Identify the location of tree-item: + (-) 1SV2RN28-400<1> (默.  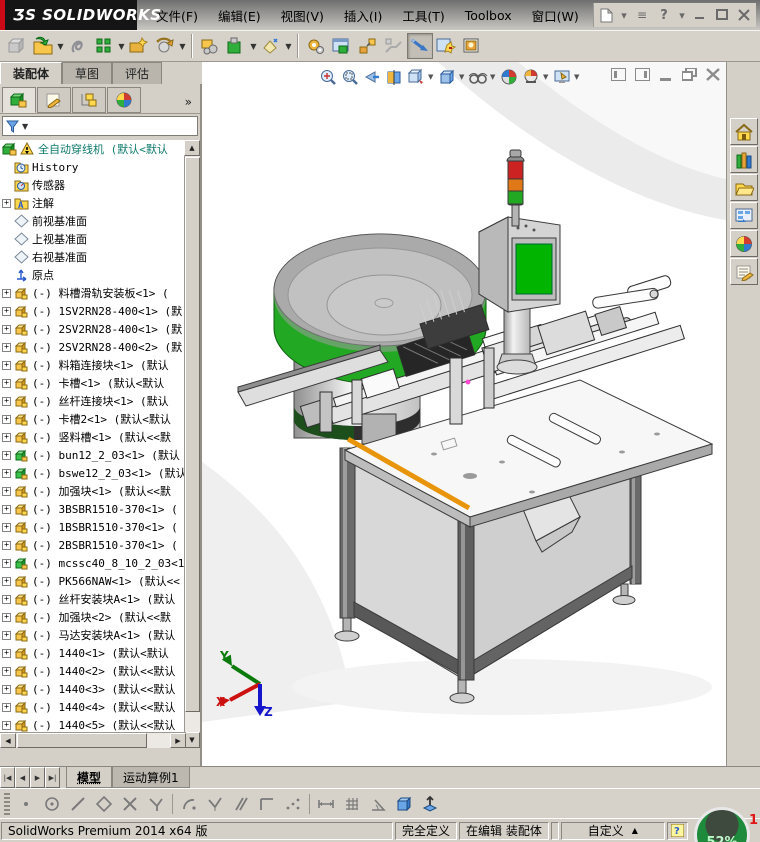
(93, 311).